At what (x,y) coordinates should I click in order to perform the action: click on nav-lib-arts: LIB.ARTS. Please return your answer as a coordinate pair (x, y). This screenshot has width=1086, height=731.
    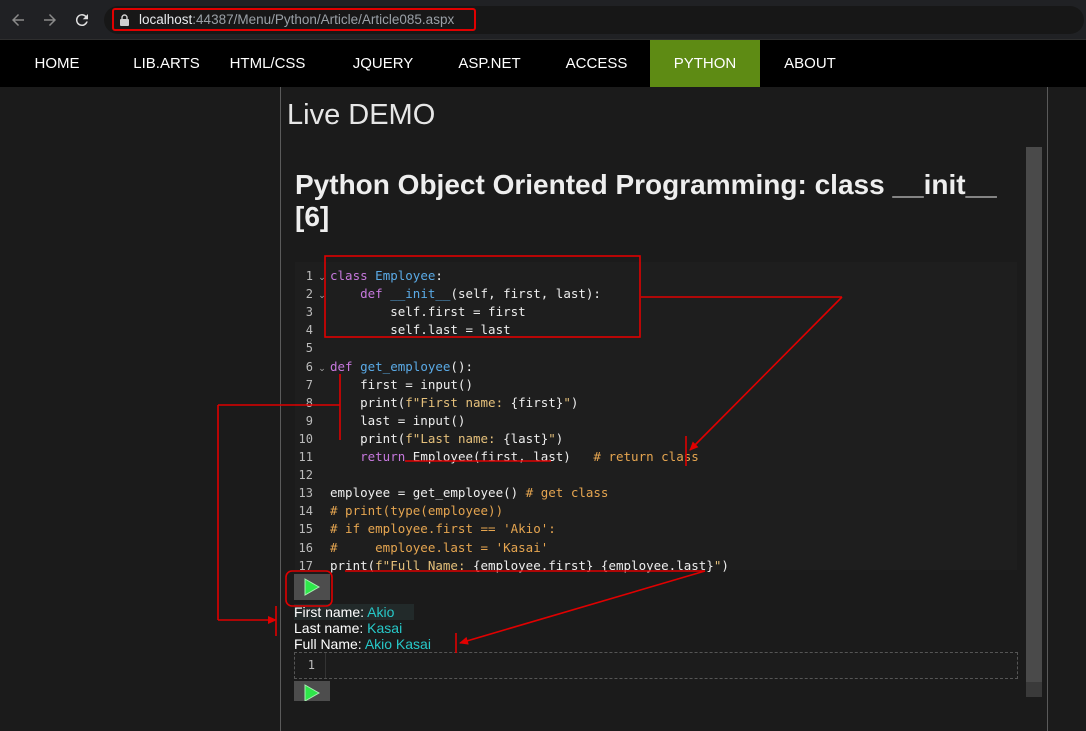
    Looking at the image, I should click on (166, 63).